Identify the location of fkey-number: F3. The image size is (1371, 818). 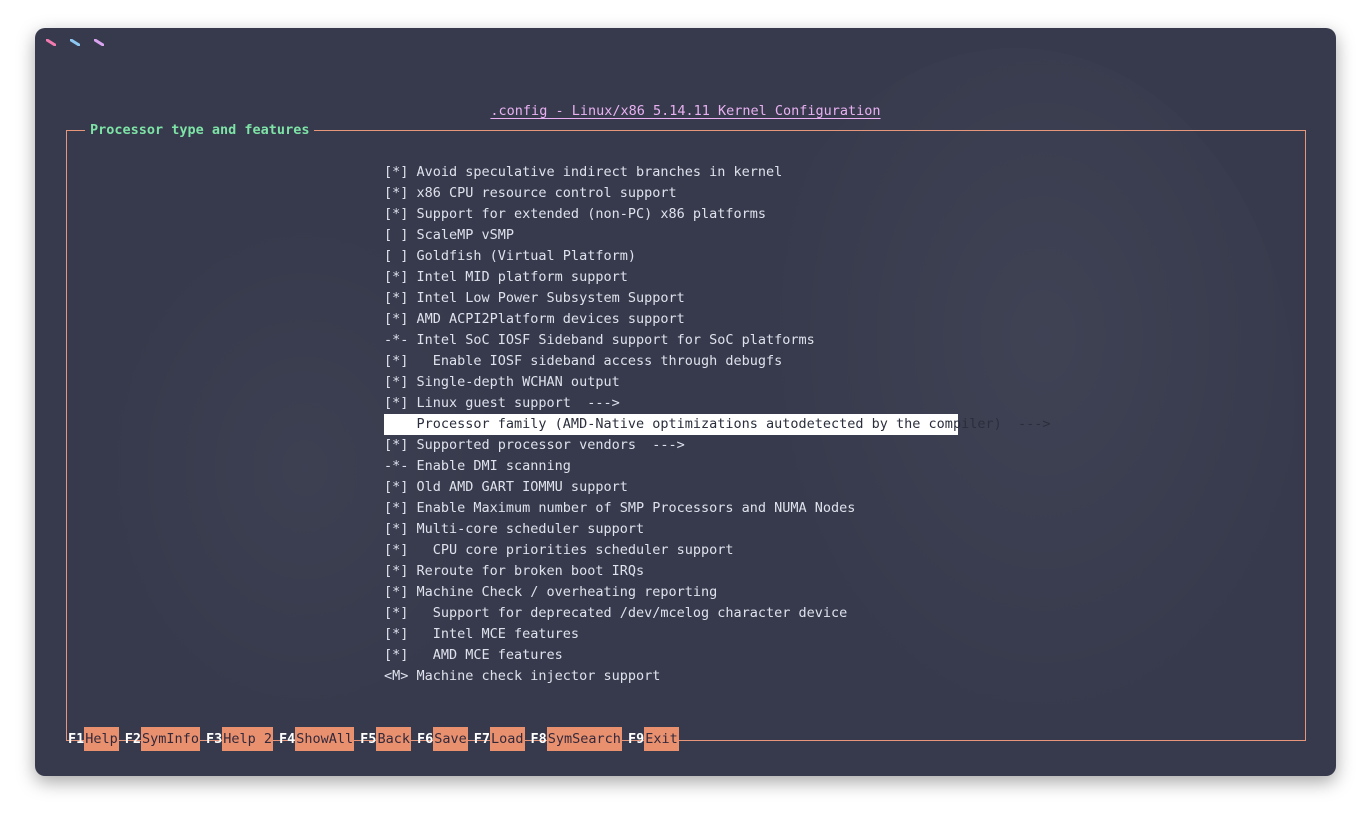
(214, 739).